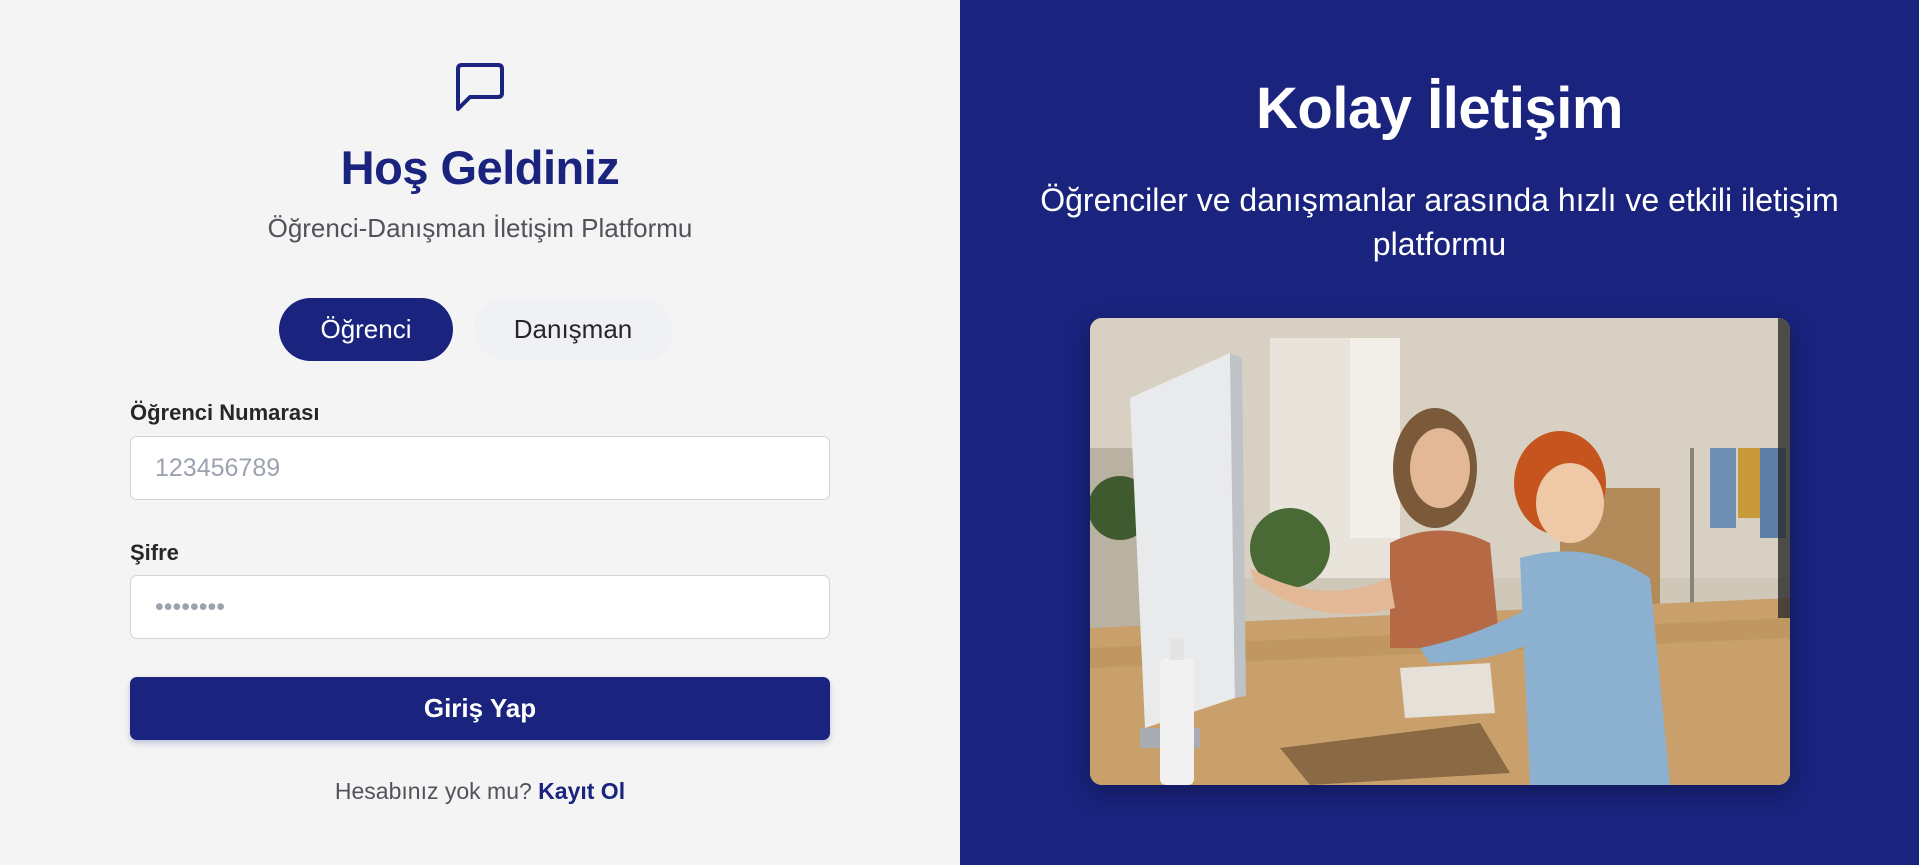 The image size is (1919, 865). Describe the element at coordinates (581, 791) in the screenshot. I see `signup-link: Kayıt Ol` at that location.